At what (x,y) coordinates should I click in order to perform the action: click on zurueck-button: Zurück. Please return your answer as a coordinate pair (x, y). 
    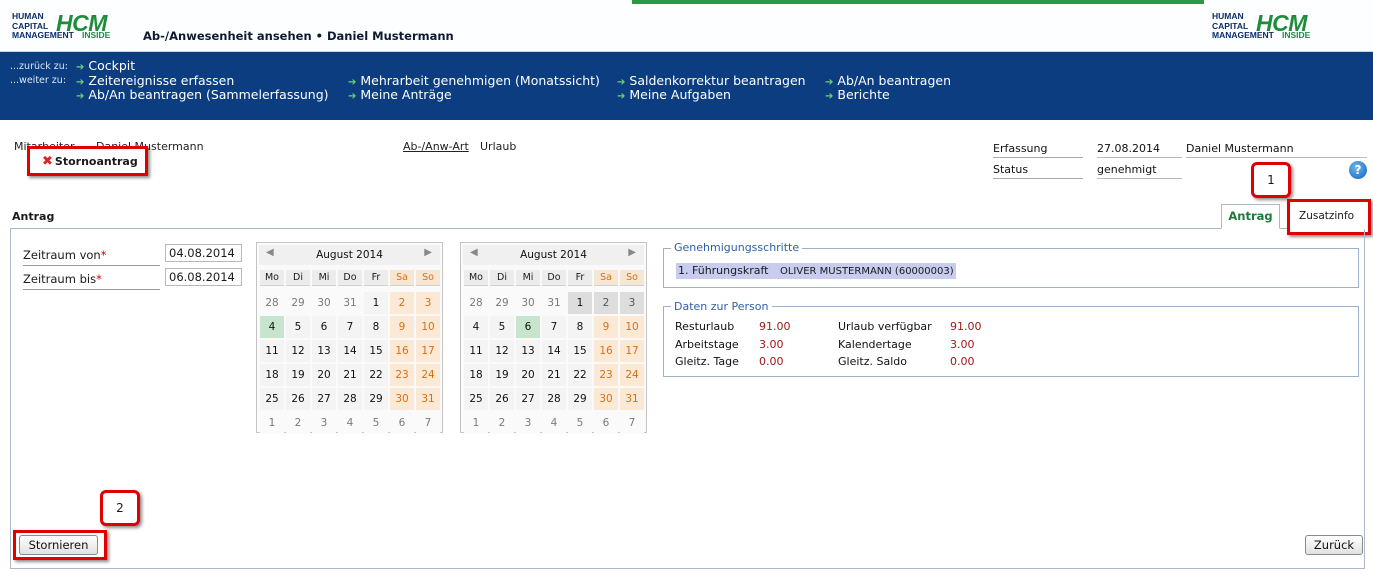
    Looking at the image, I should click on (1334, 545).